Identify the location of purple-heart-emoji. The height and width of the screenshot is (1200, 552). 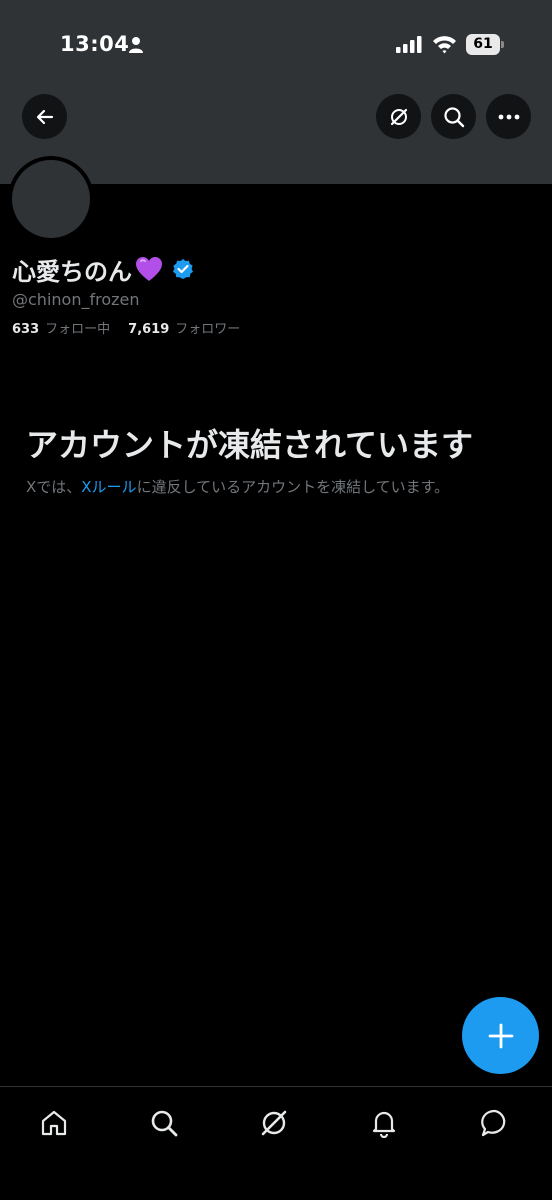
(149, 269).